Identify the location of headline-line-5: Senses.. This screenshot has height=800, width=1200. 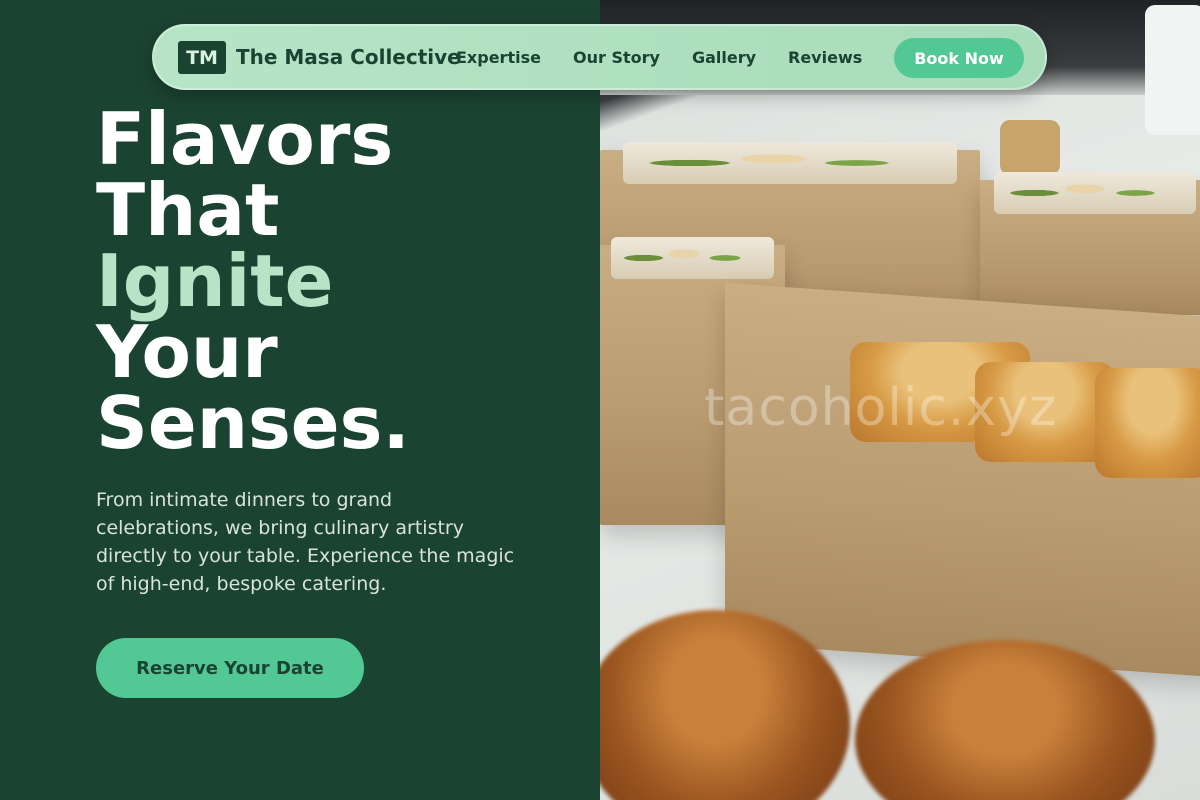
(253, 423).